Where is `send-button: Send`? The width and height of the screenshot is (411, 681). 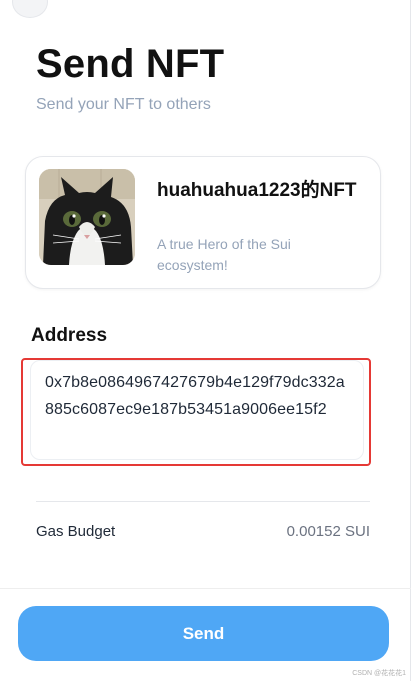
send-button: Send is located at coordinates (203, 633).